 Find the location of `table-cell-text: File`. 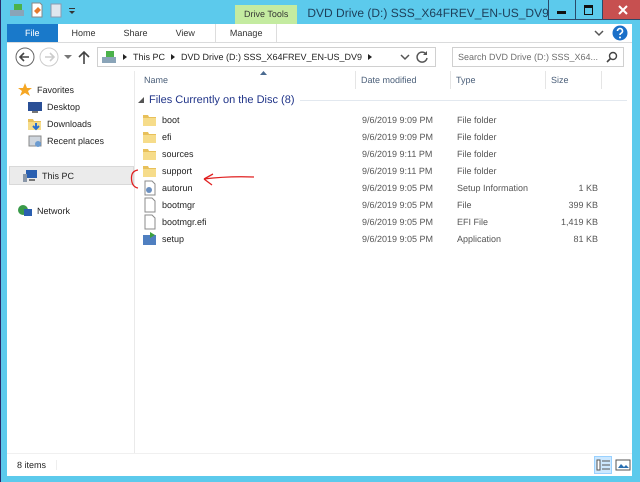

table-cell-text: File is located at coordinates (464, 205).